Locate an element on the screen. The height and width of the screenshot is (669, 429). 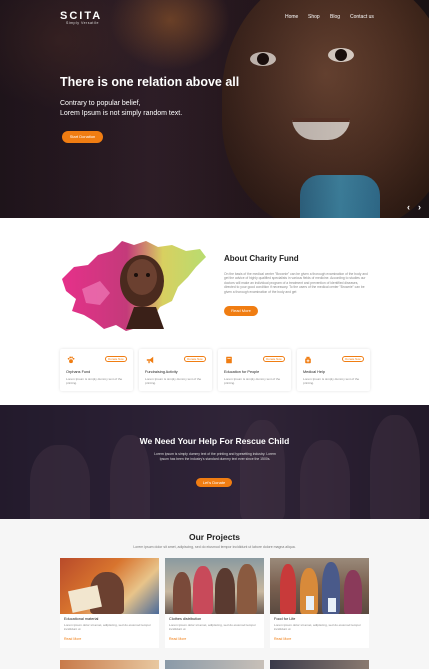
megaphone-icon is located at coordinates (150, 360).